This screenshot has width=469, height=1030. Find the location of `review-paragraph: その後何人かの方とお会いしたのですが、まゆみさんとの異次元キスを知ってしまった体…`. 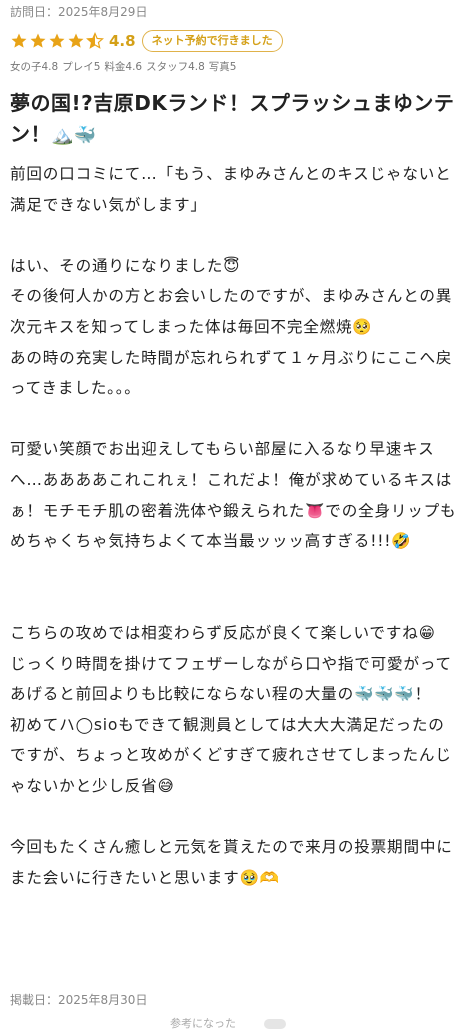

review-paragraph: その後何人かの方とお会いしたのですが、まゆみさんとの異次元キスを知ってしまった体… is located at coordinates (231, 311).